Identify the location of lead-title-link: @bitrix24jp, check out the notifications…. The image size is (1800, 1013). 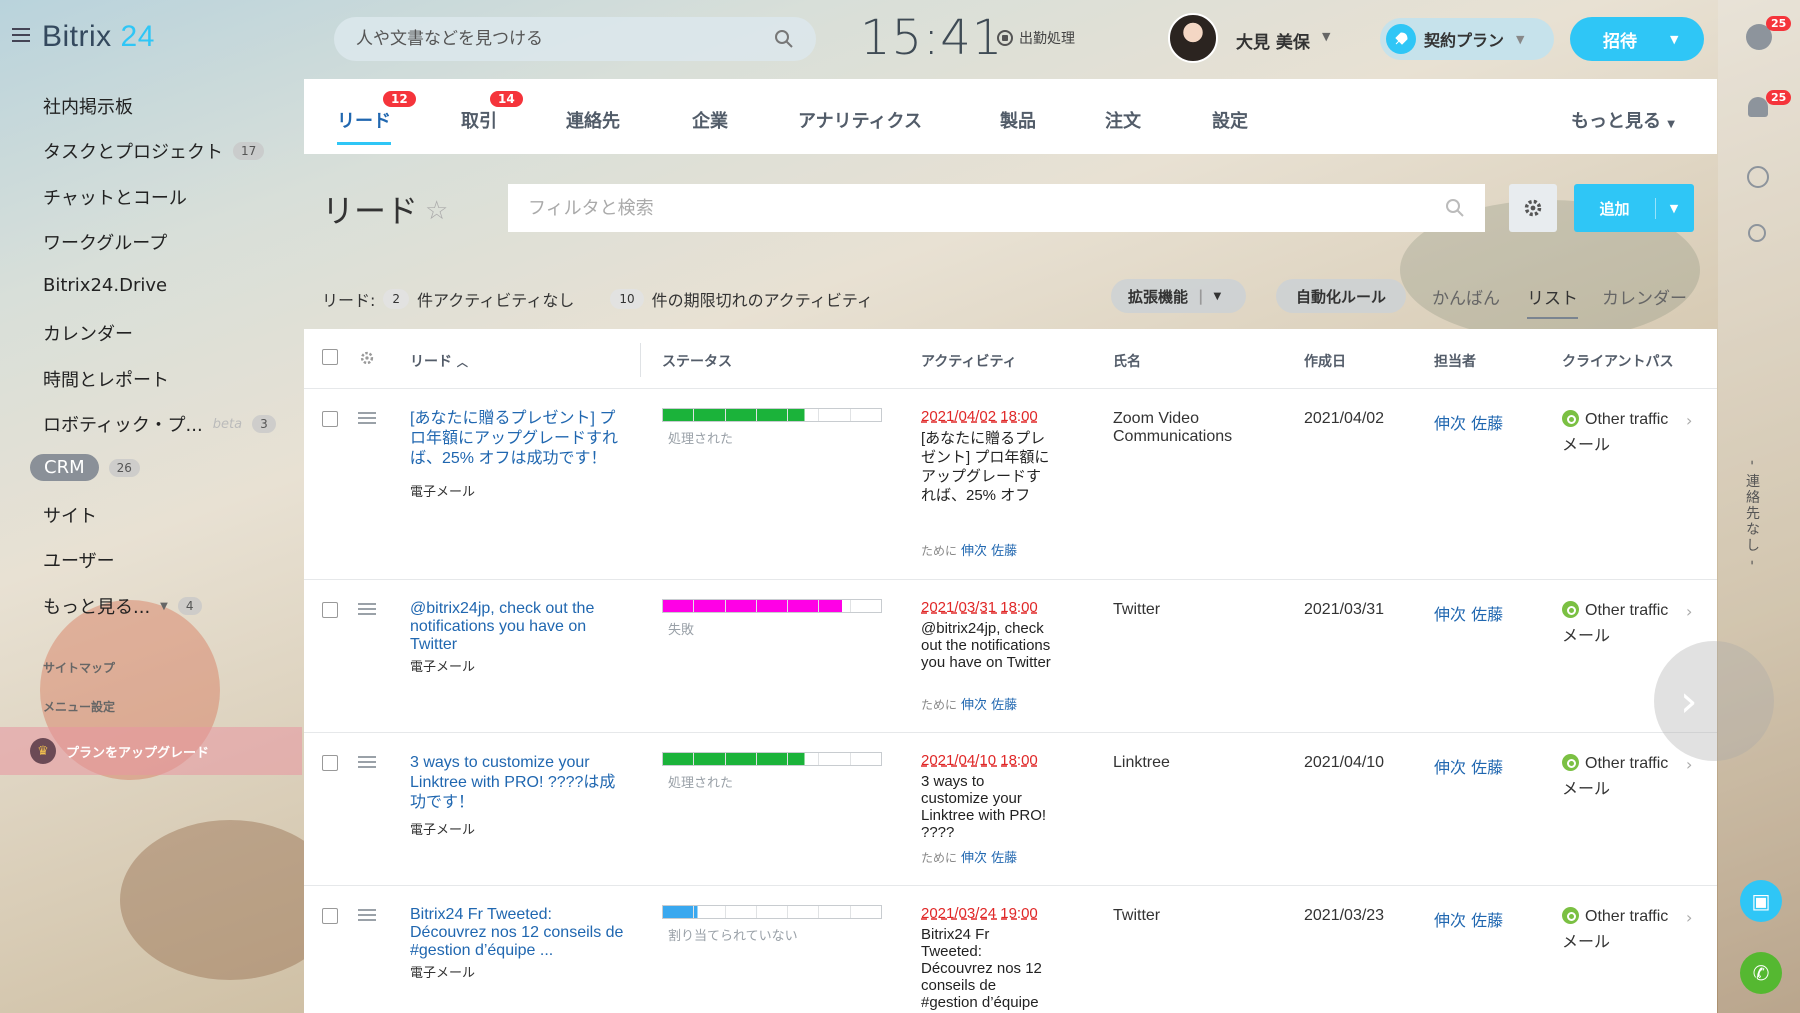
(517, 627).